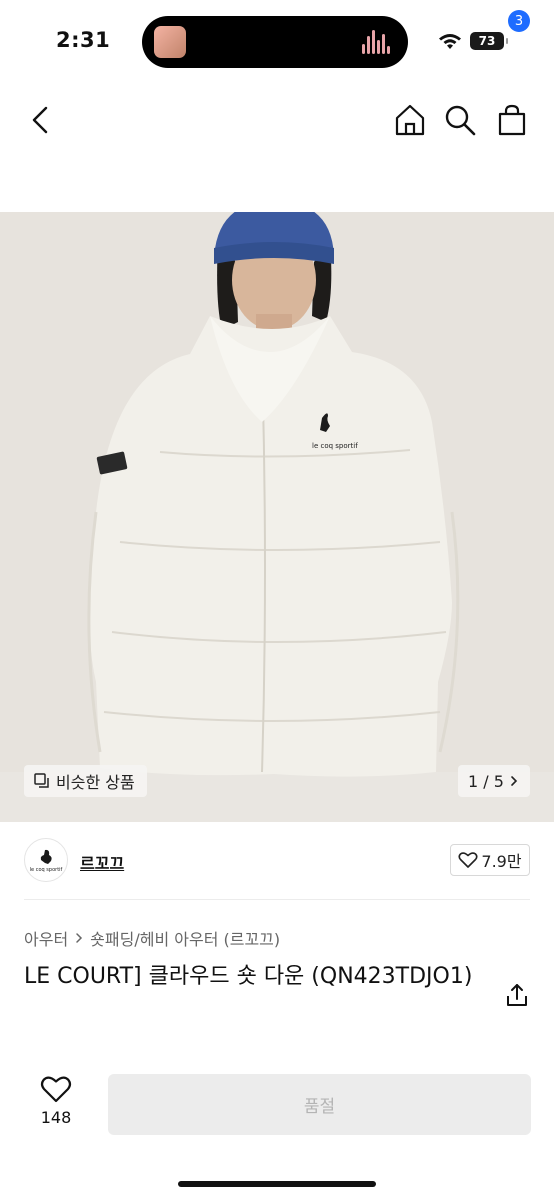 The image size is (554, 1200). Describe the element at coordinates (335, 446) in the screenshot. I see `svg-text: le coq sportif` at that location.